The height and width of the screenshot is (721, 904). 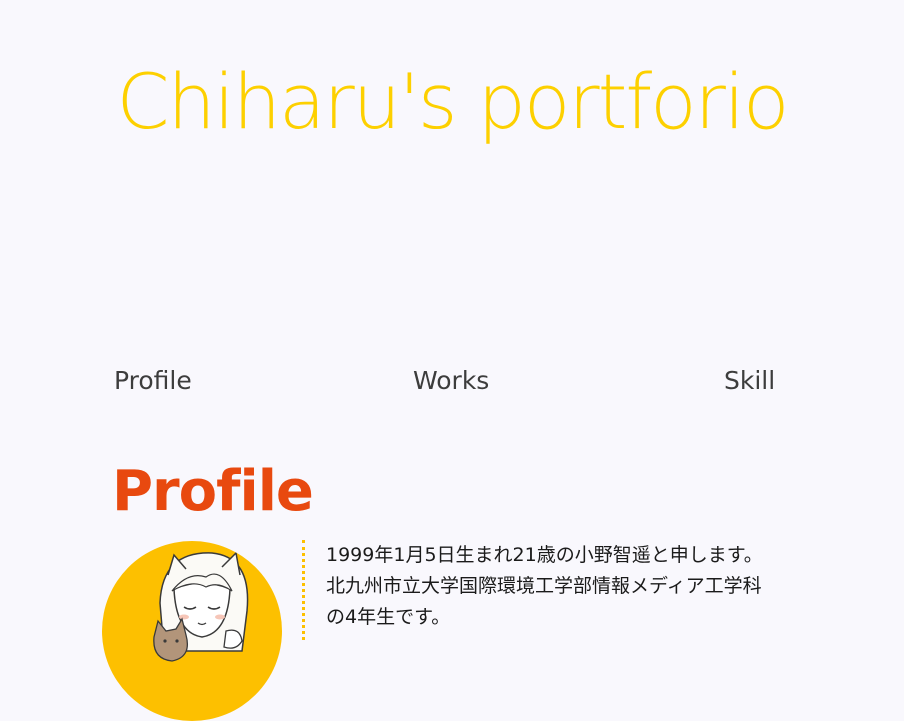 I want to click on profile-divider, so click(x=303, y=590).